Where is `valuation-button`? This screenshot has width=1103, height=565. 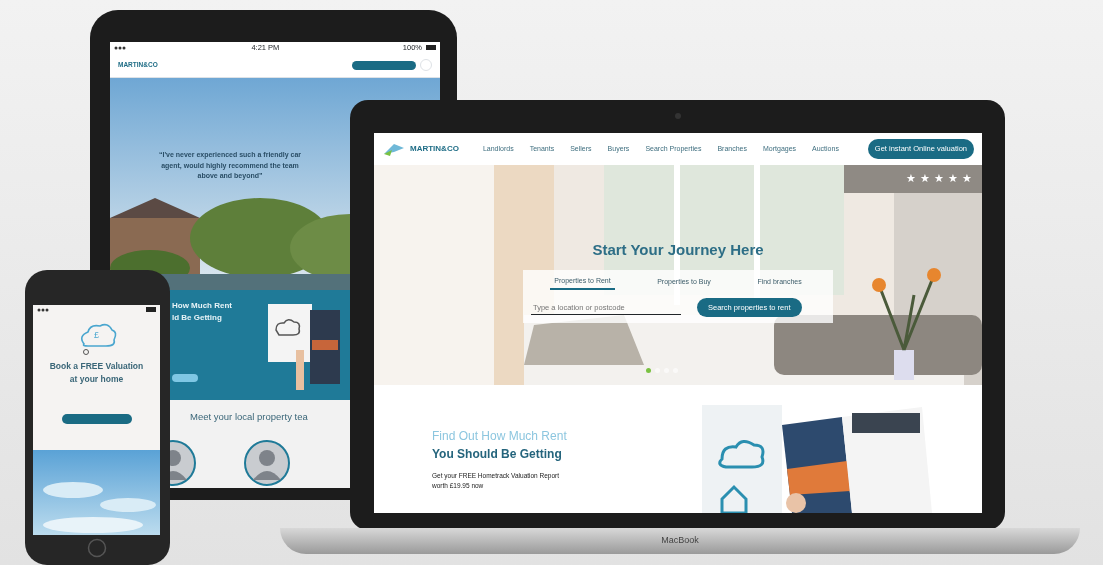 valuation-button is located at coordinates (384, 65).